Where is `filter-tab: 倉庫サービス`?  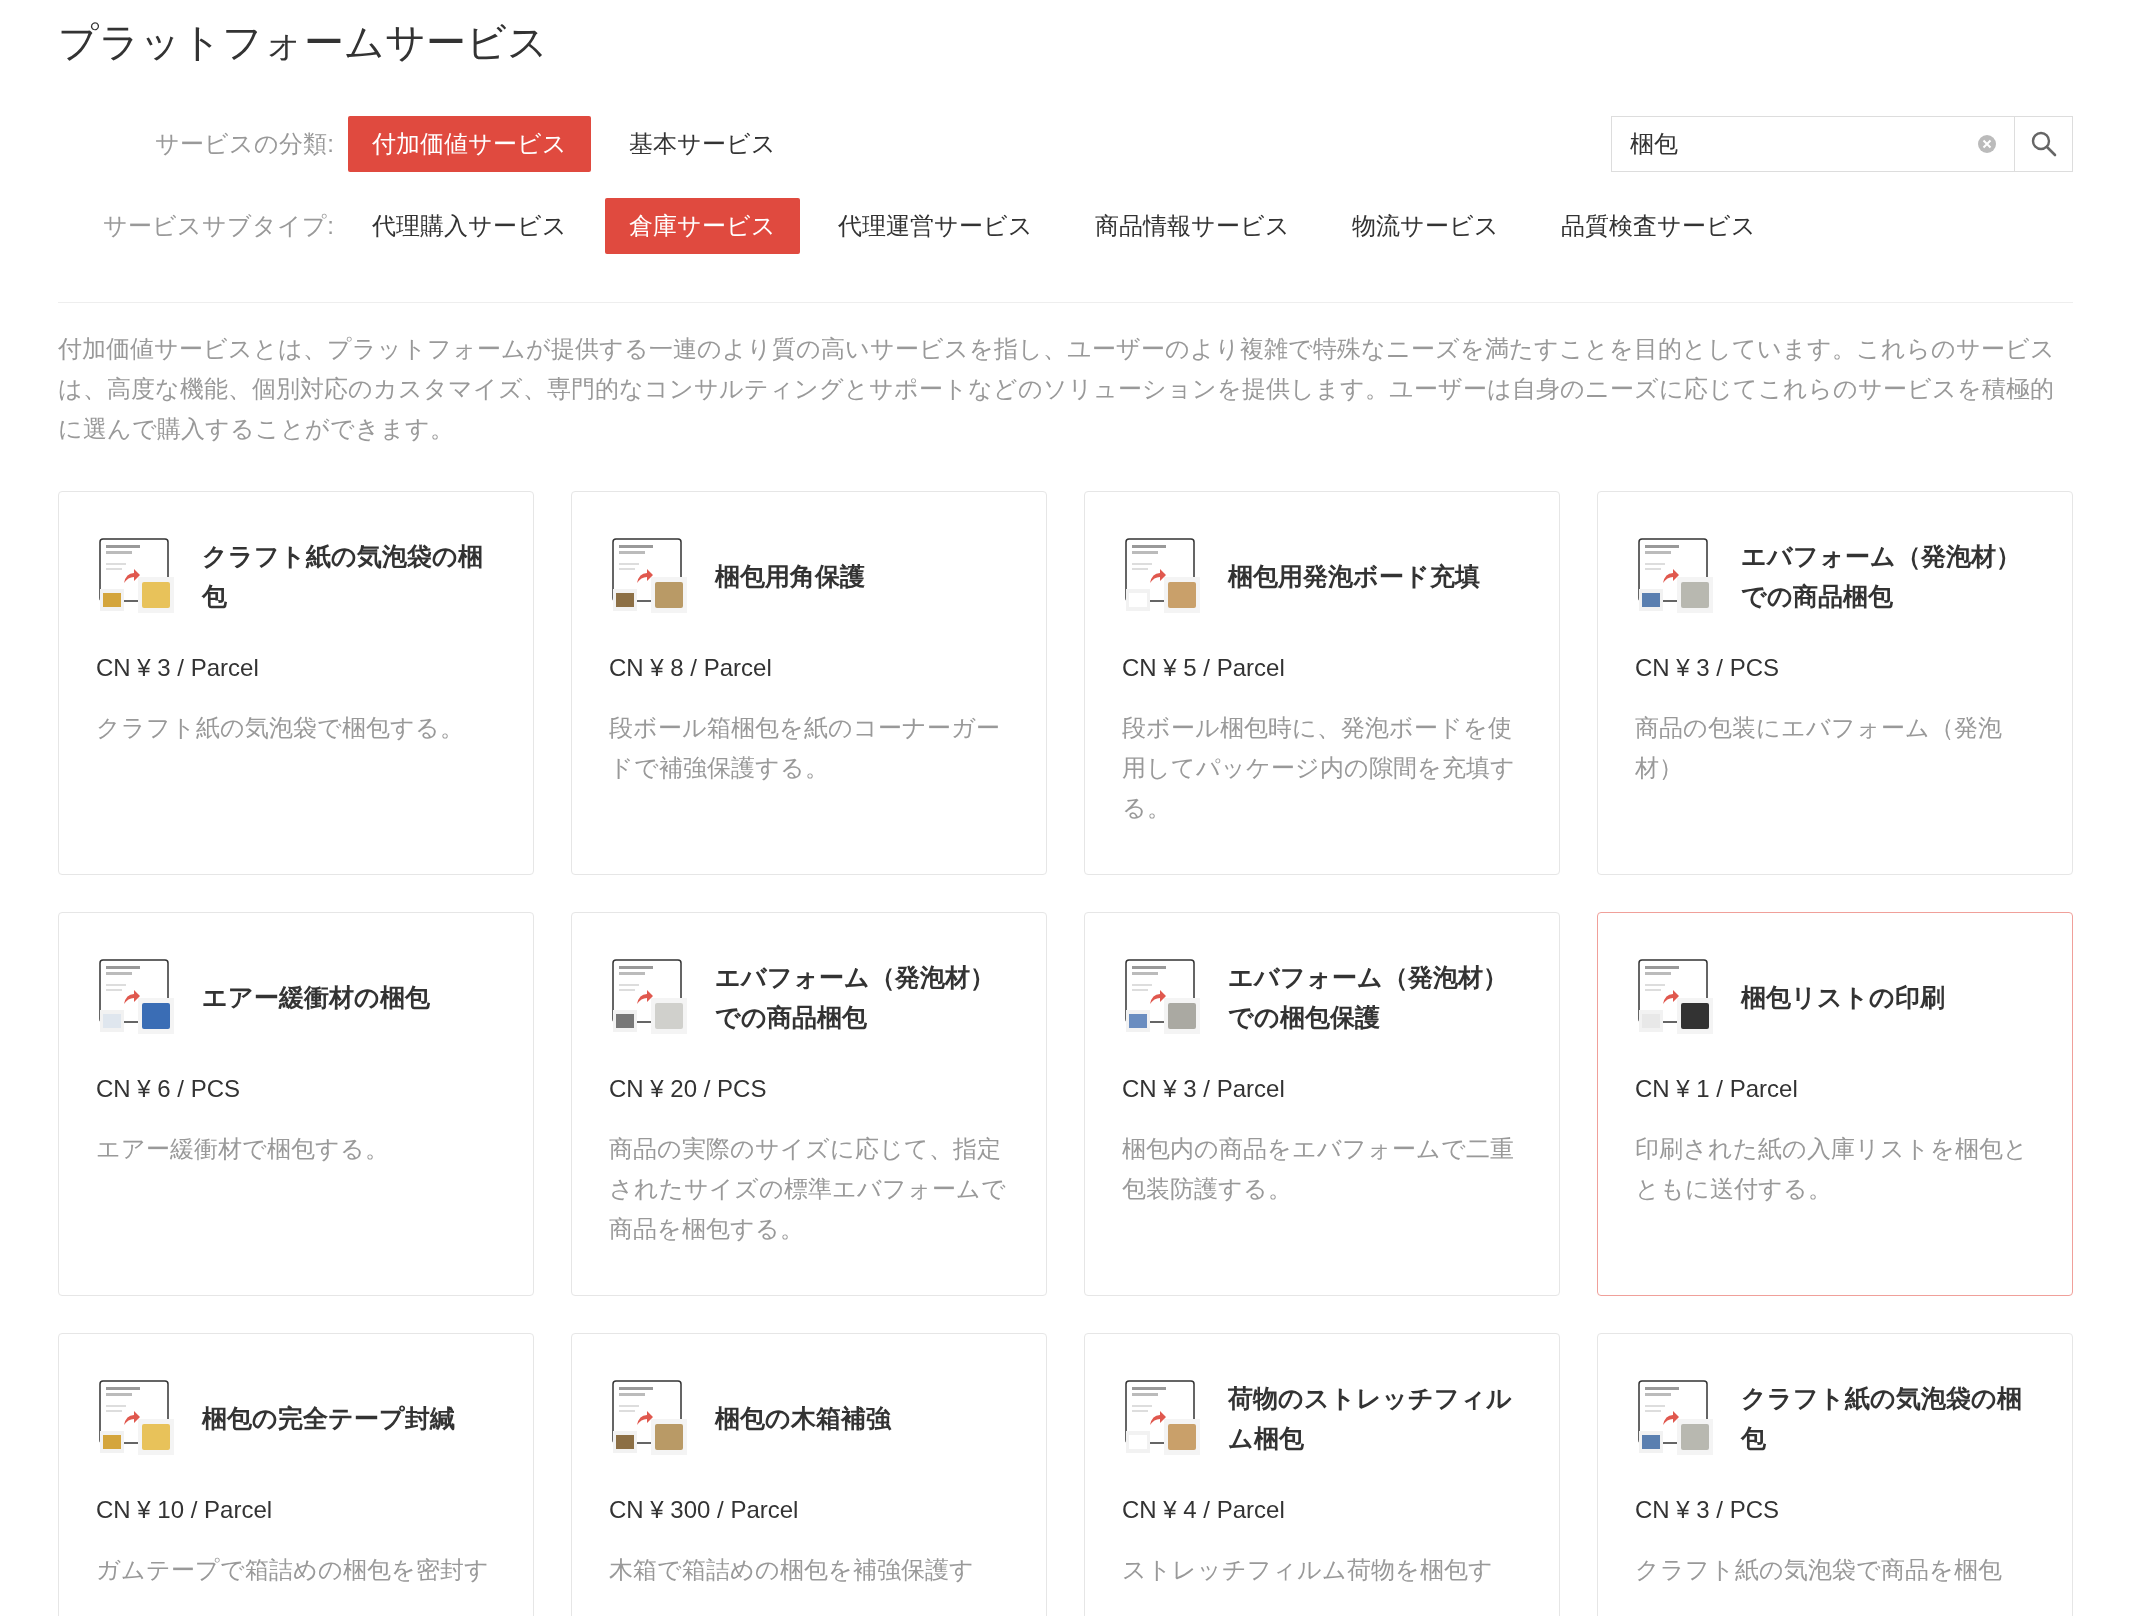 filter-tab: 倉庫サービス is located at coordinates (702, 226).